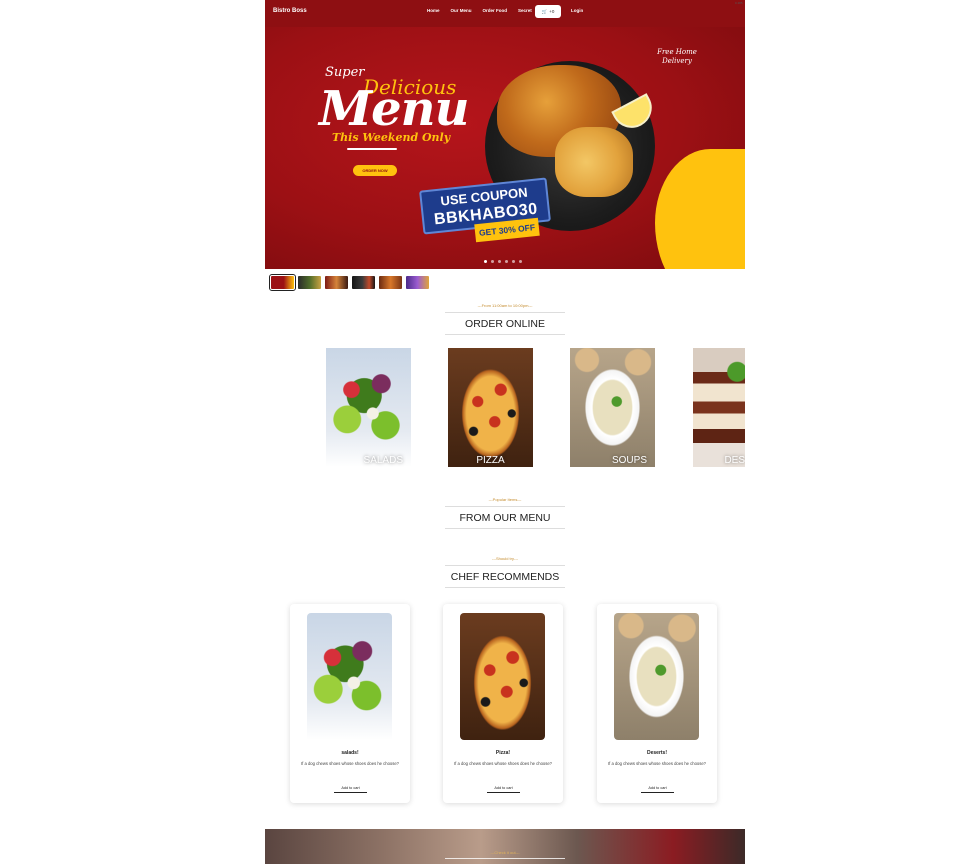 The image size is (962, 864). I want to click on cart-button: 🛒 +0, so click(548, 11).